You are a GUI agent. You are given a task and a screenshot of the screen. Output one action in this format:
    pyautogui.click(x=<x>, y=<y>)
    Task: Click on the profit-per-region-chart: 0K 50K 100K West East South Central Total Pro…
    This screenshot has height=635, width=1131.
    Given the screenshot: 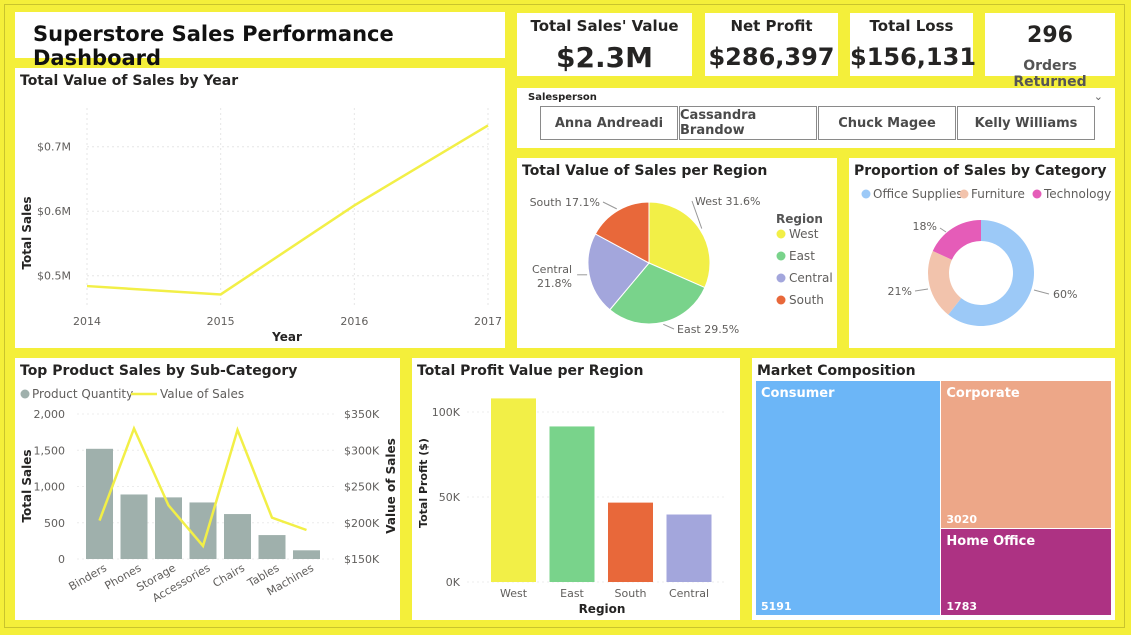 What is the action you would take?
    pyautogui.click(x=576, y=489)
    